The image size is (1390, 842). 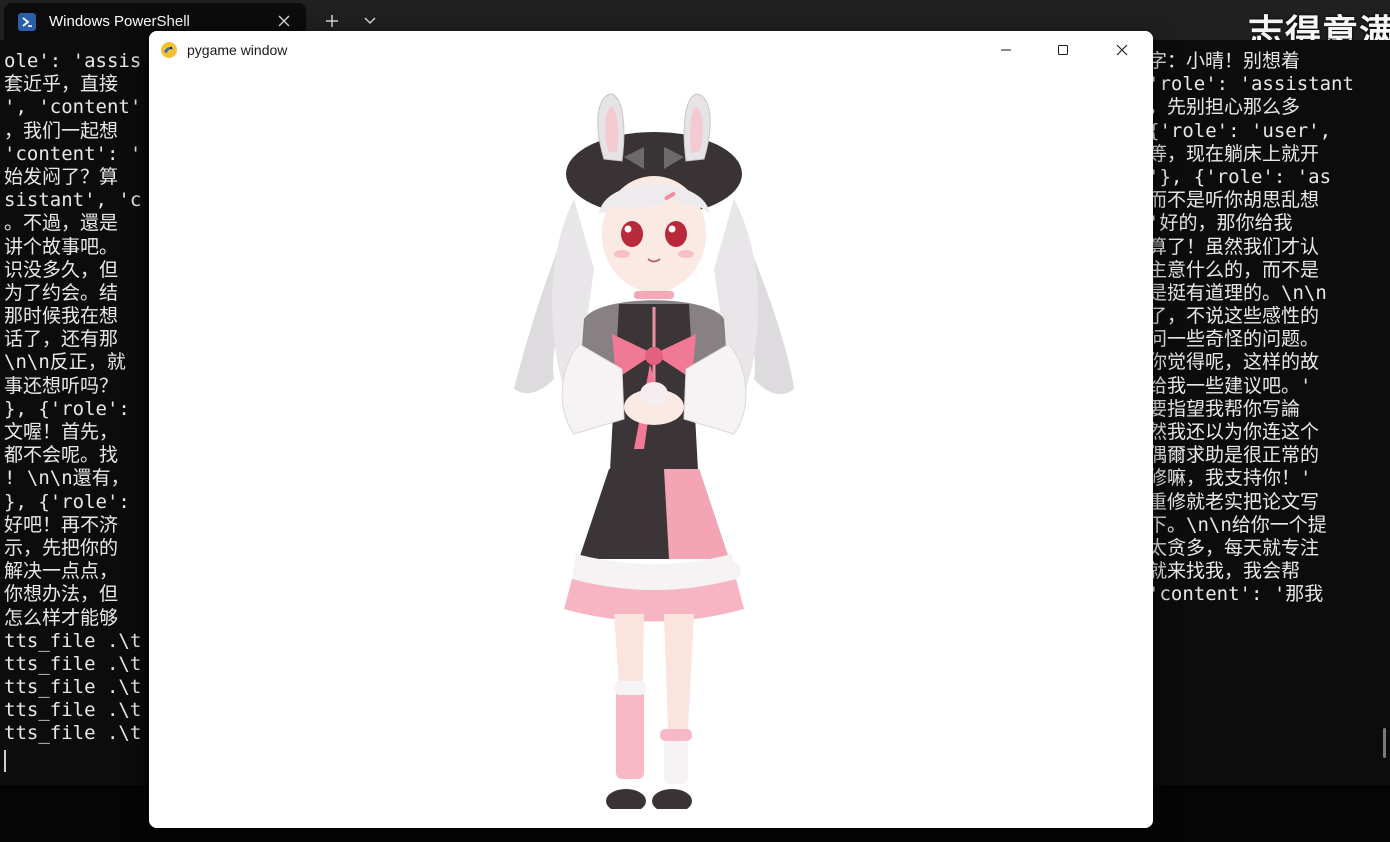 I want to click on skirt-pink-panel, so click(x=696, y=514).